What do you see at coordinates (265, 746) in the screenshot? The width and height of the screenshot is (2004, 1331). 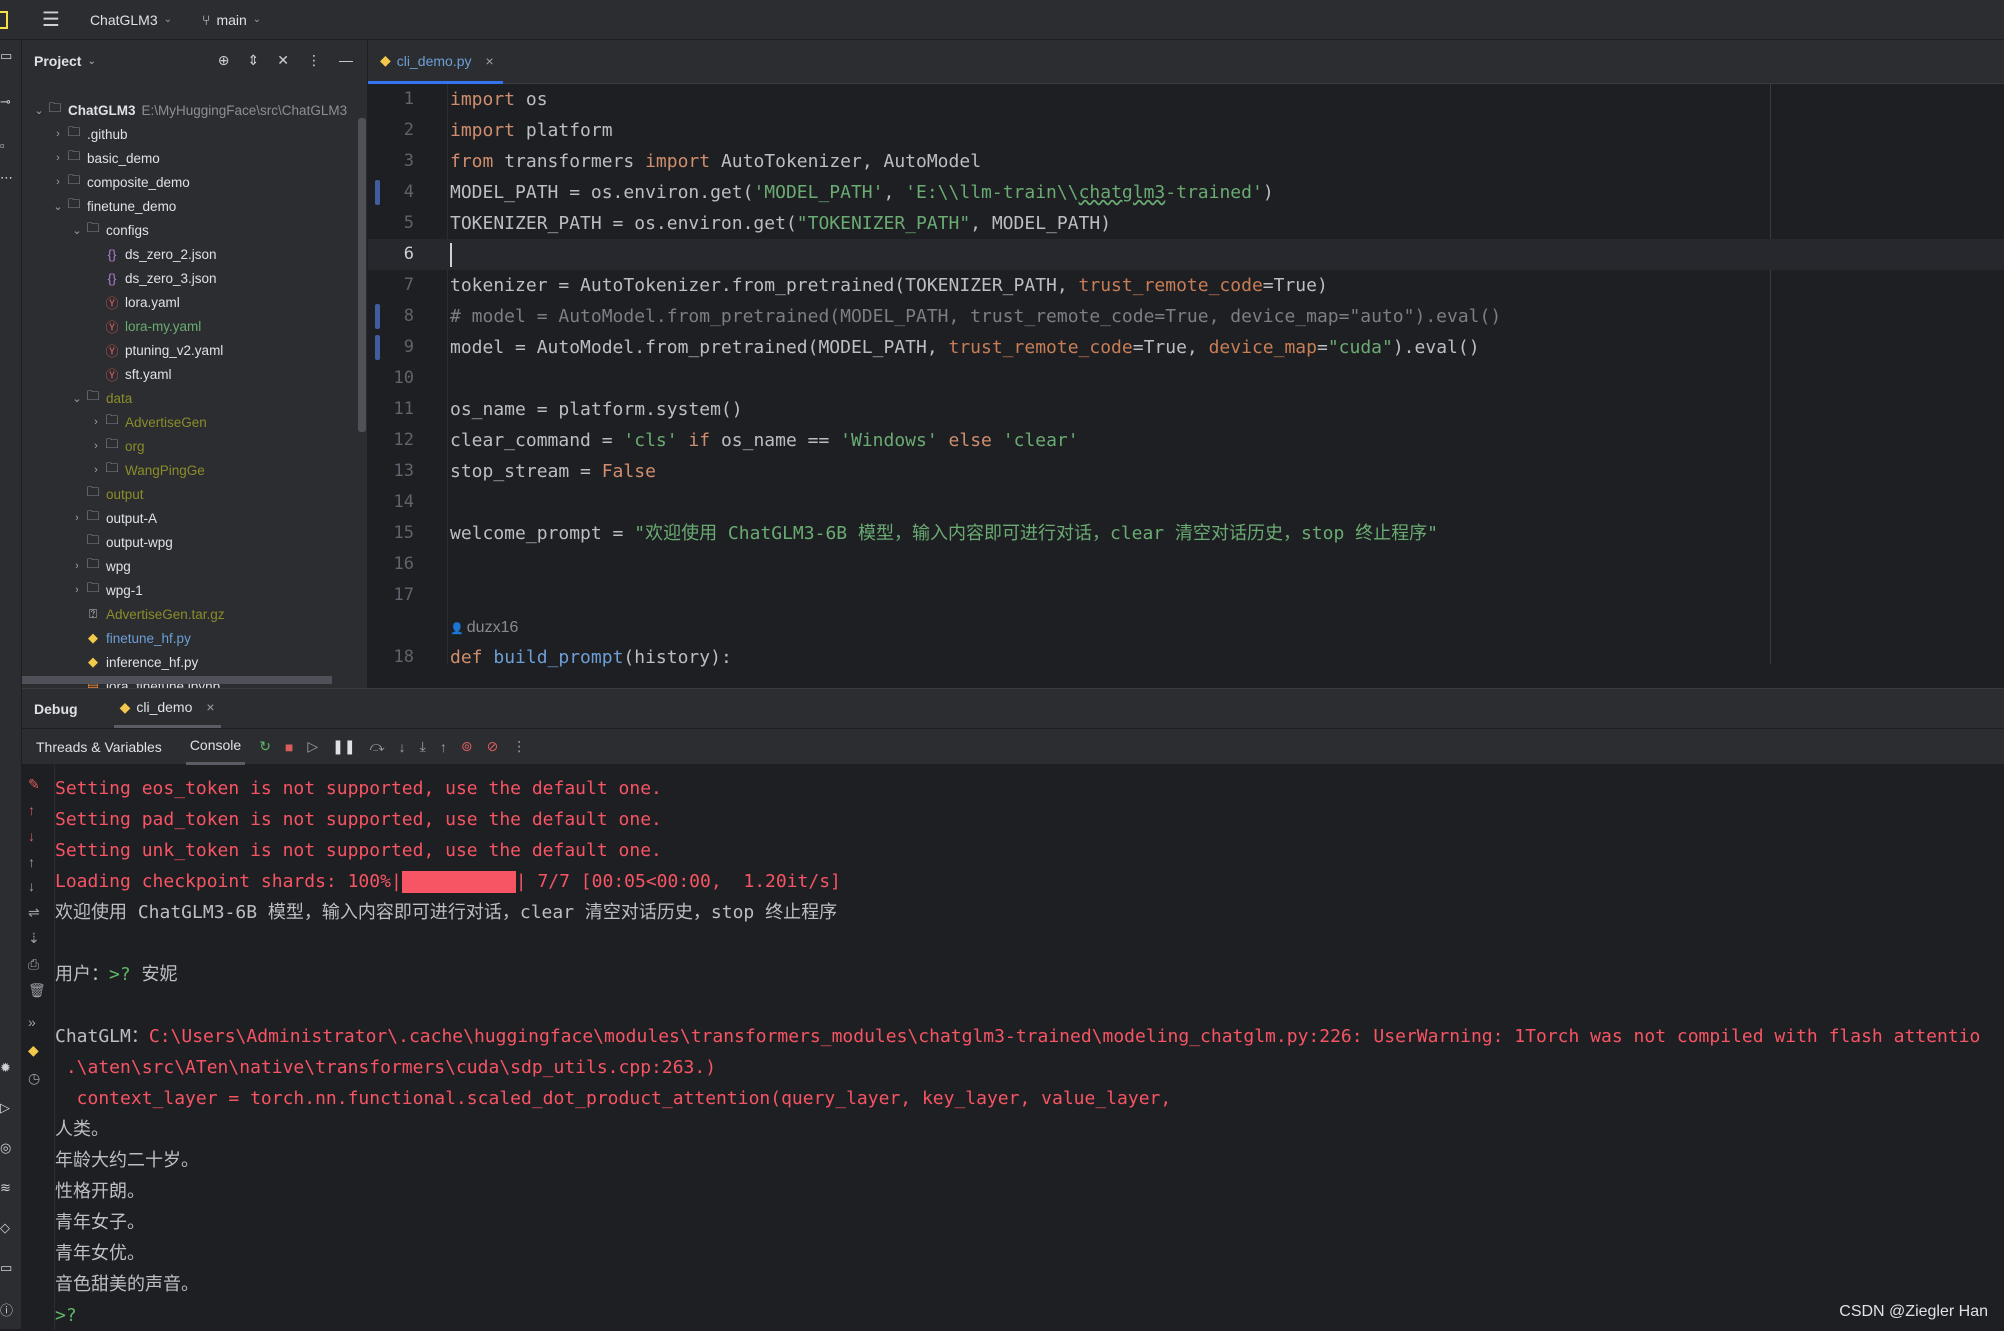 I see `rerun-icon: ↻` at bounding box center [265, 746].